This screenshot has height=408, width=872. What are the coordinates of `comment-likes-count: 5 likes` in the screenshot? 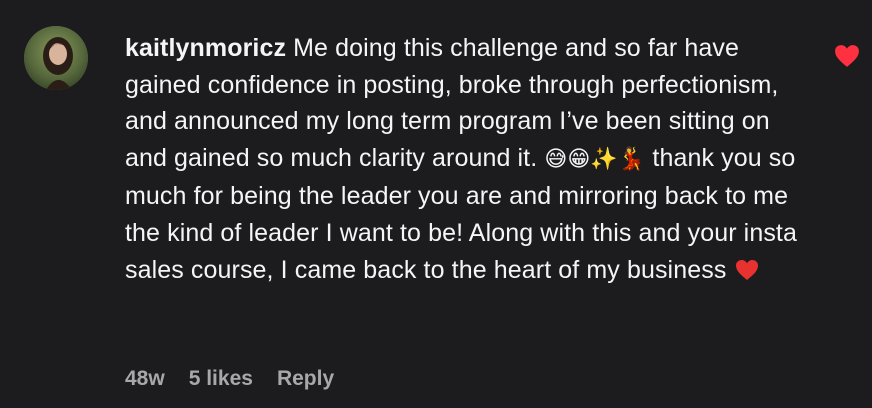 It's located at (221, 379).